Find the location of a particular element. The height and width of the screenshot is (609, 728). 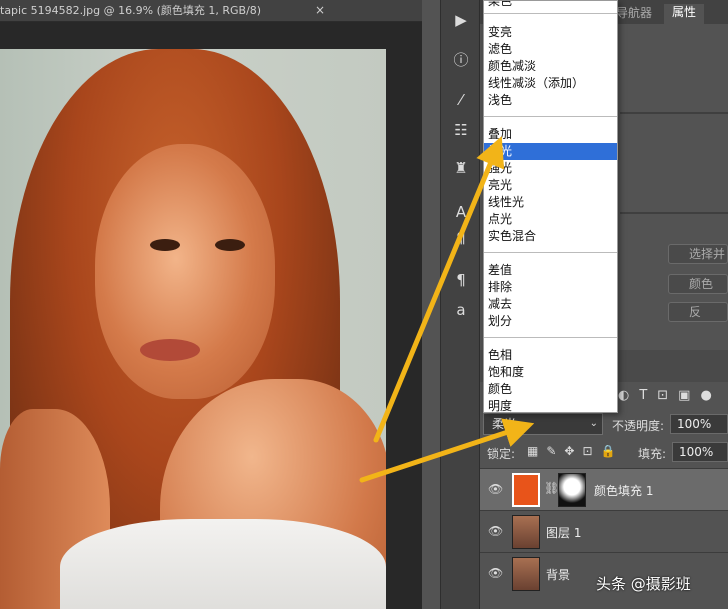

menu-item: 线性光 is located at coordinates (550, 202).